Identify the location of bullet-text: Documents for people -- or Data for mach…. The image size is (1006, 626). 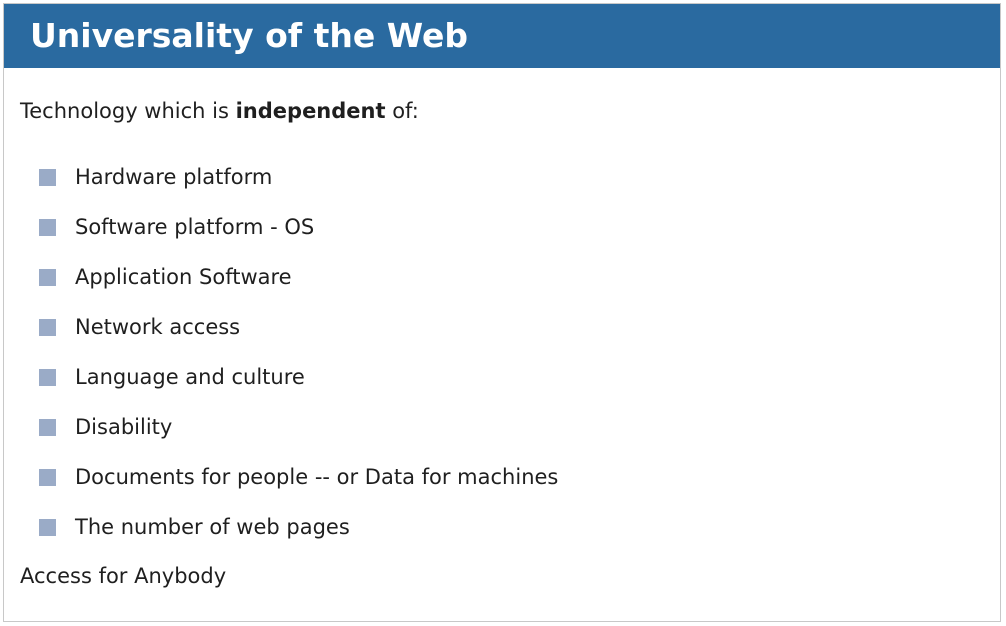
(317, 477).